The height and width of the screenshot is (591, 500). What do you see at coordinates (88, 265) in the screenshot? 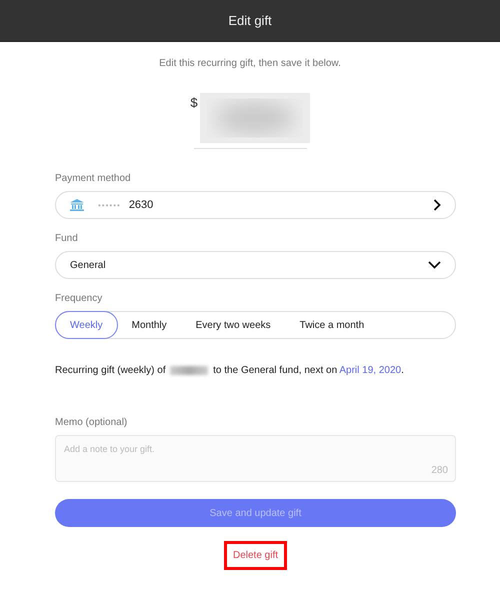
I see `fund-value: General` at bounding box center [88, 265].